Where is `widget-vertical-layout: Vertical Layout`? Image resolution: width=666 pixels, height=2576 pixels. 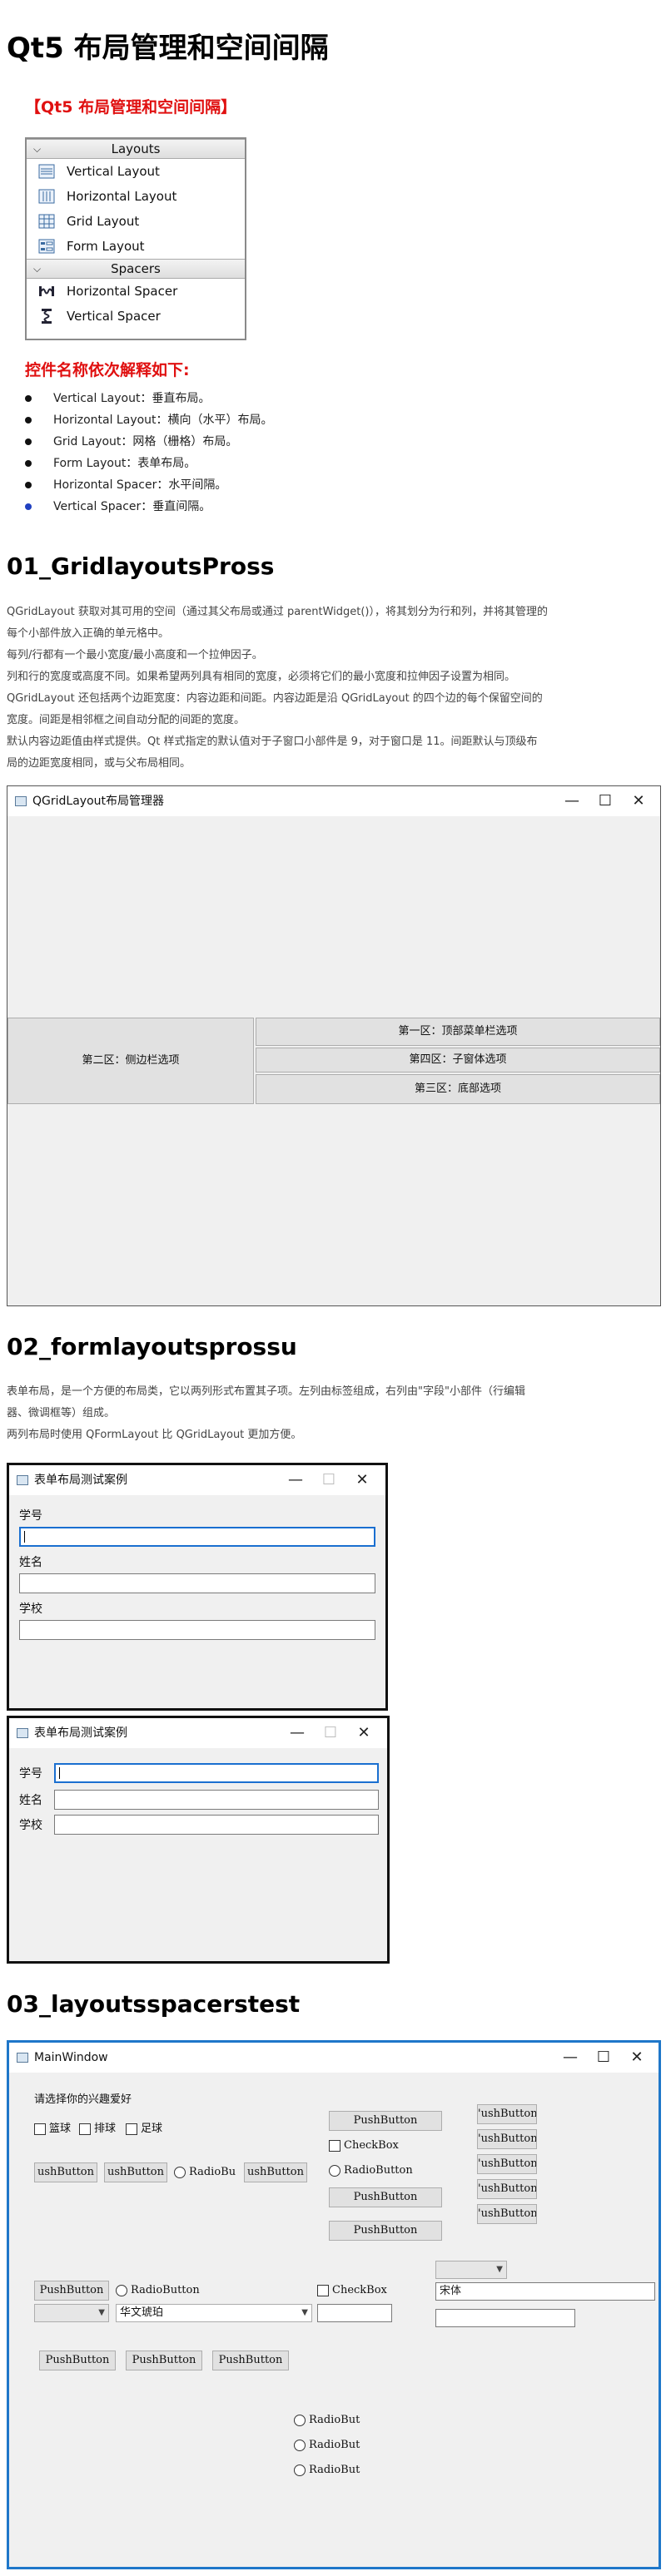 widget-vertical-layout: Vertical Layout is located at coordinates (136, 171).